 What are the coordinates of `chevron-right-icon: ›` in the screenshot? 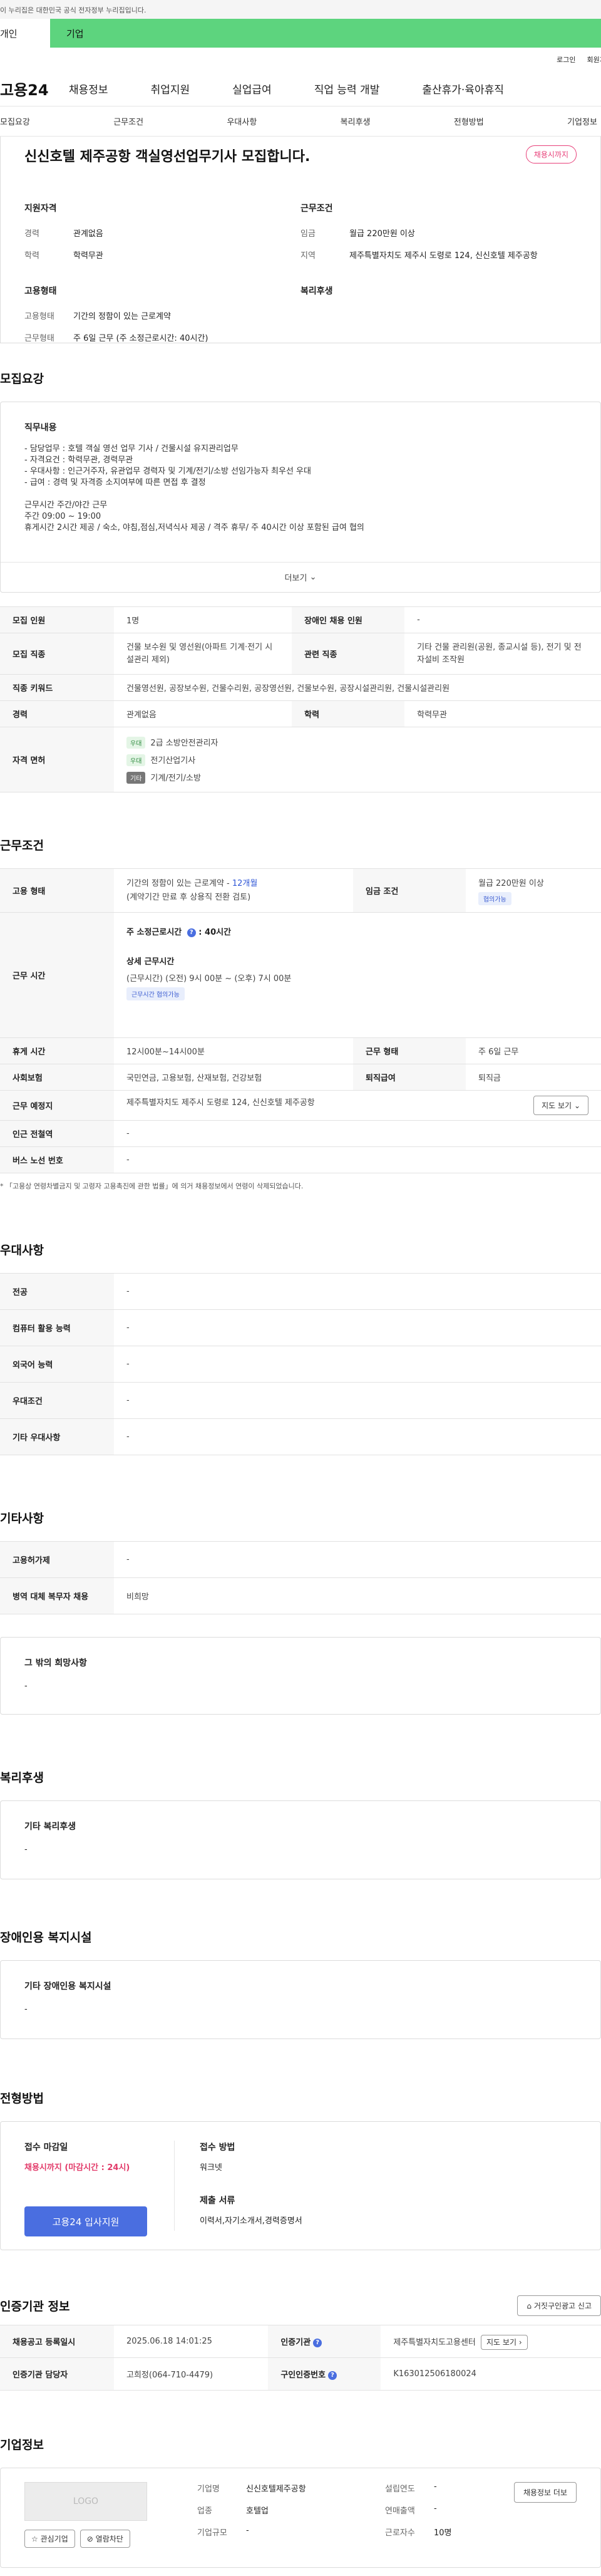 It's located at (520, 2342).